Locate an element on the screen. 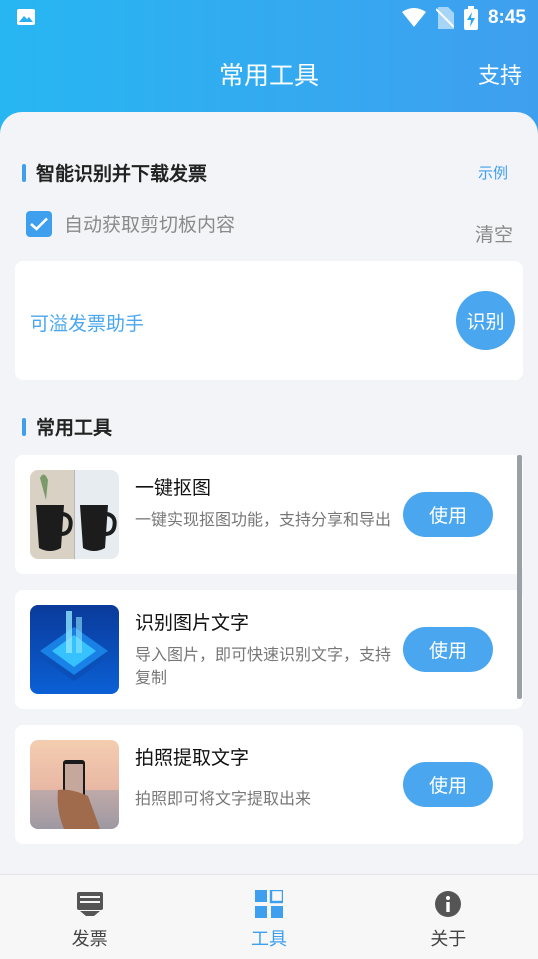 This screenshot has height=959, width=538. tool-card-image-ocr: 识别图片文字 导入图片，即可快速识别文字，支持复制 使用 is located at coordinates (269, 649).